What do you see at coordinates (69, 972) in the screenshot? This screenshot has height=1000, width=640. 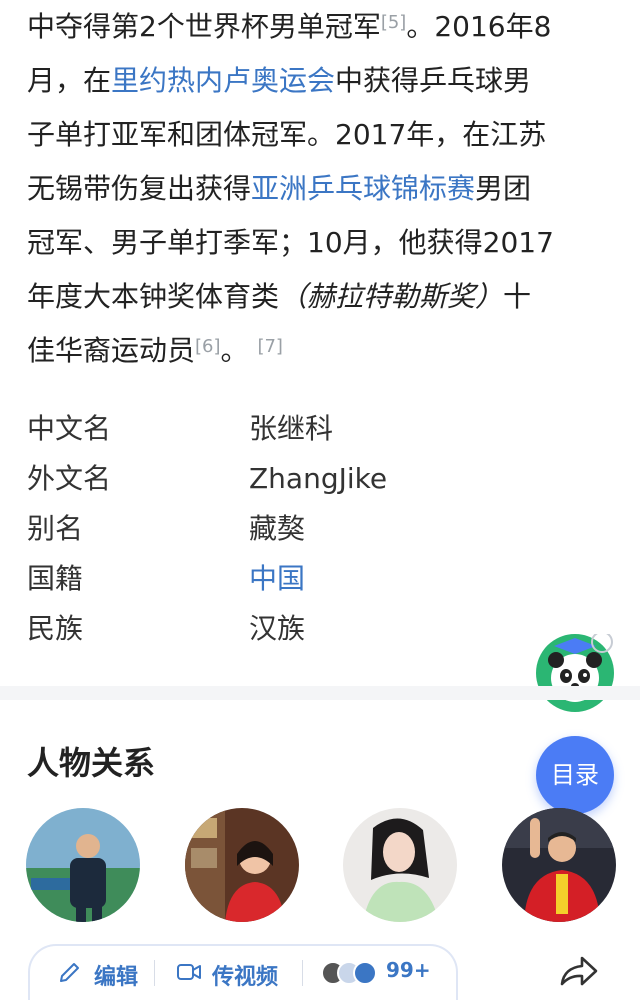 I see `pencil-icon` at bounding box center [69, 972].